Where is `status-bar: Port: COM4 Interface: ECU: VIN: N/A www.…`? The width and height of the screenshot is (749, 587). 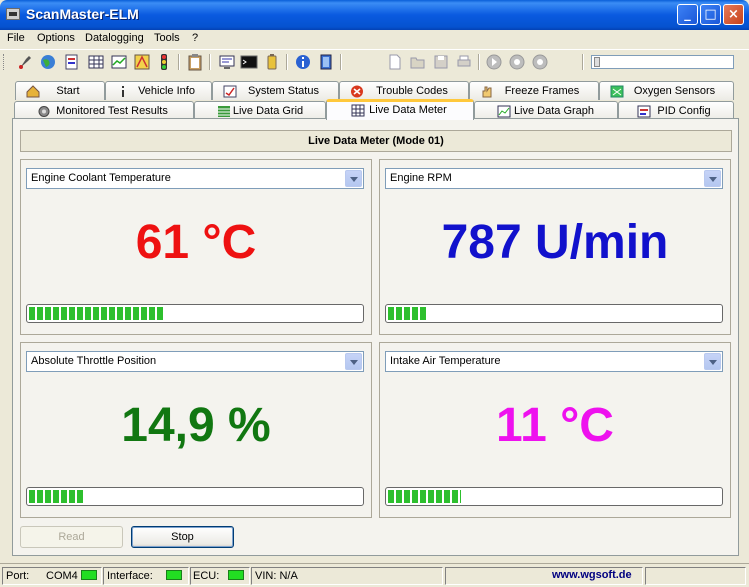 status-bar: Port: COM4 Interface: ECU: VIN: N/A www.… is located at coordinates (374, 575).